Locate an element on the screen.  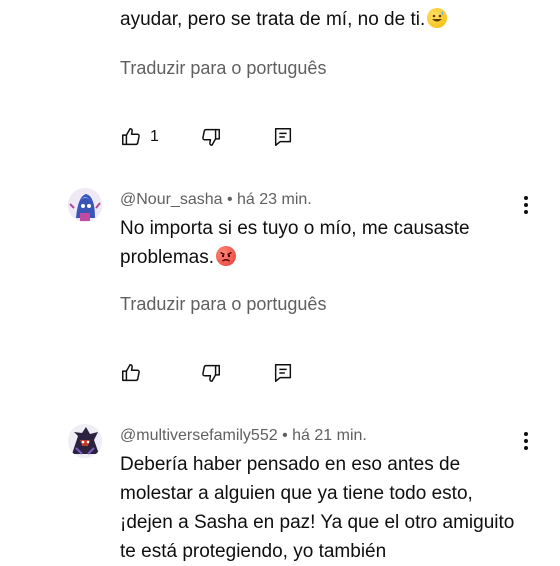
comment-text: ayudar, pero se trata de mí, no de ti. is located at coordinates (320, 19).